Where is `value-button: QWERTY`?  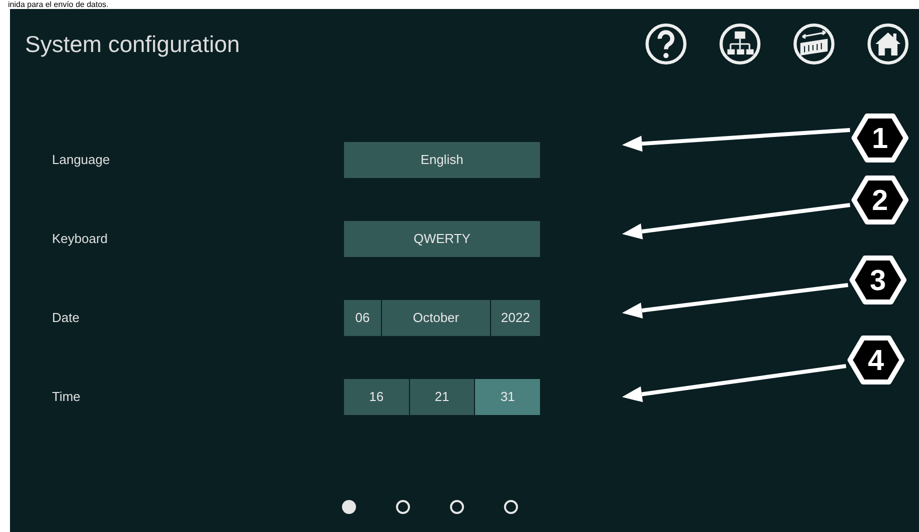 value-button: QWERTY is located at coordinates (442, 239).